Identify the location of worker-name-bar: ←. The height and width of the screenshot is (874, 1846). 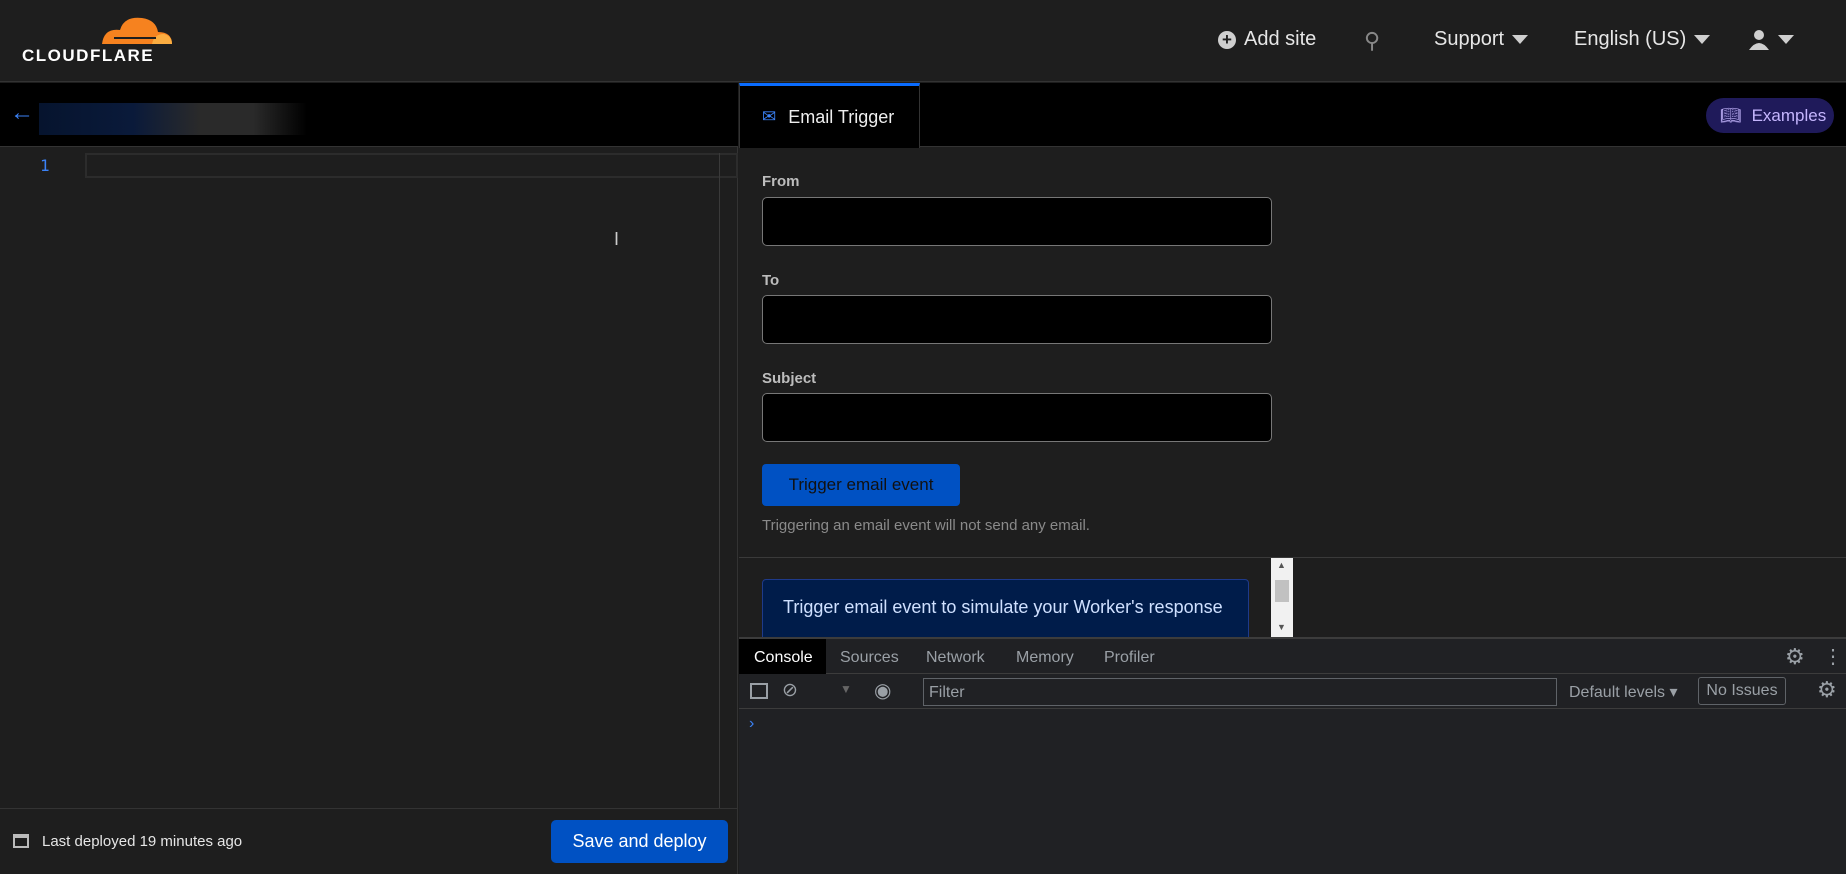
(369, 115).